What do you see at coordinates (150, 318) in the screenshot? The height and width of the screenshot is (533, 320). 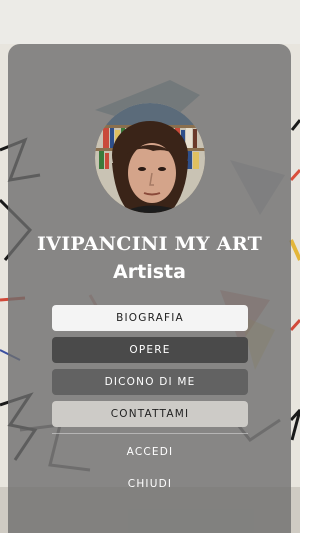 I see `biografia-button: BIOGRAFIA` at bounding box center [150, 318].